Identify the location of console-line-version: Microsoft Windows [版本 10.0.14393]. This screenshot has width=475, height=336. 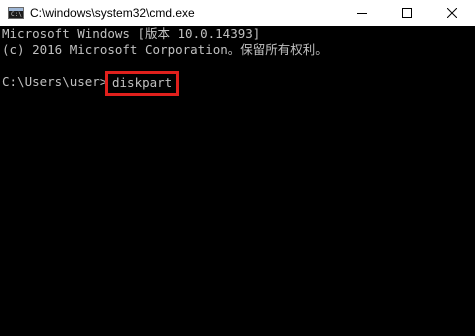
(131, 33).